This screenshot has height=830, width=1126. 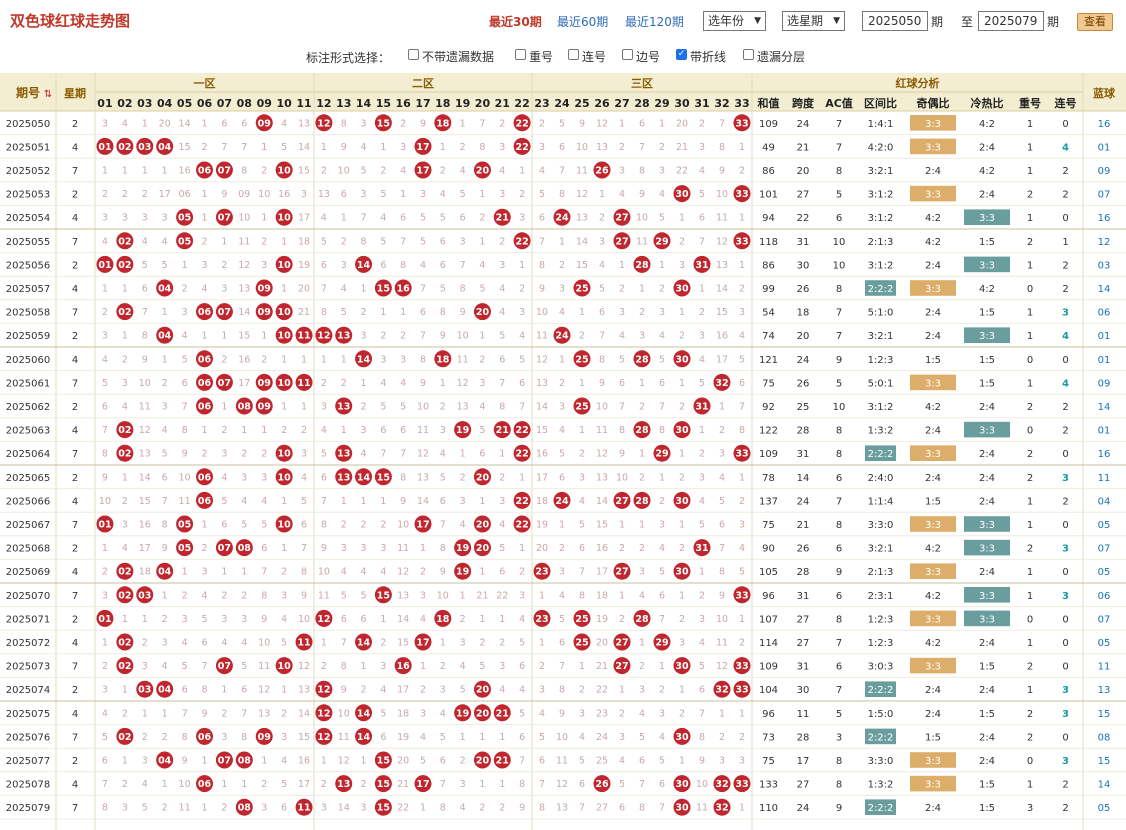 What do you see at coordinates (654, 21) in the screenshot?
I see `range-link-120: 最近120期` at bounding box center [654, 21].